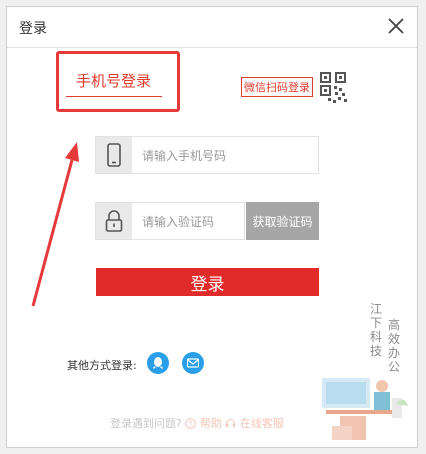  Describe the element at coordinates (212, 27) in the screenshot. I see `title-bar: 登录` at that location.